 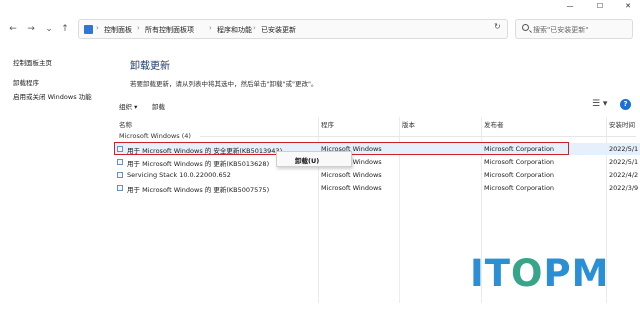 What do you see at coordinates (125, 124) in the screenshot?
I see `column-header-name: 名称` at bounding box center [125, 124].